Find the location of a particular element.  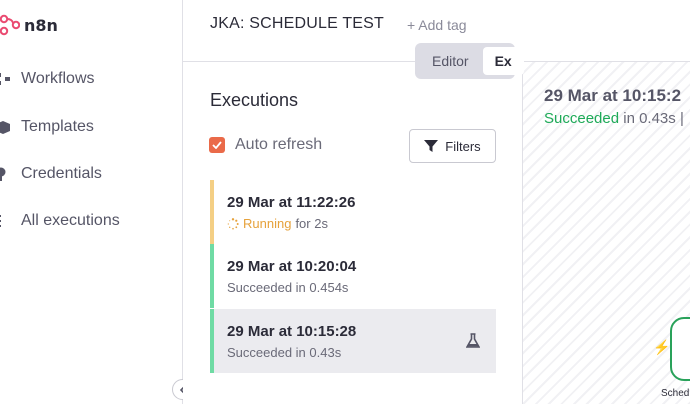

execution-item-selected: 29 Mar at 10:15:28 Succeeded in 0.43s is located at coordinates (353, 341).